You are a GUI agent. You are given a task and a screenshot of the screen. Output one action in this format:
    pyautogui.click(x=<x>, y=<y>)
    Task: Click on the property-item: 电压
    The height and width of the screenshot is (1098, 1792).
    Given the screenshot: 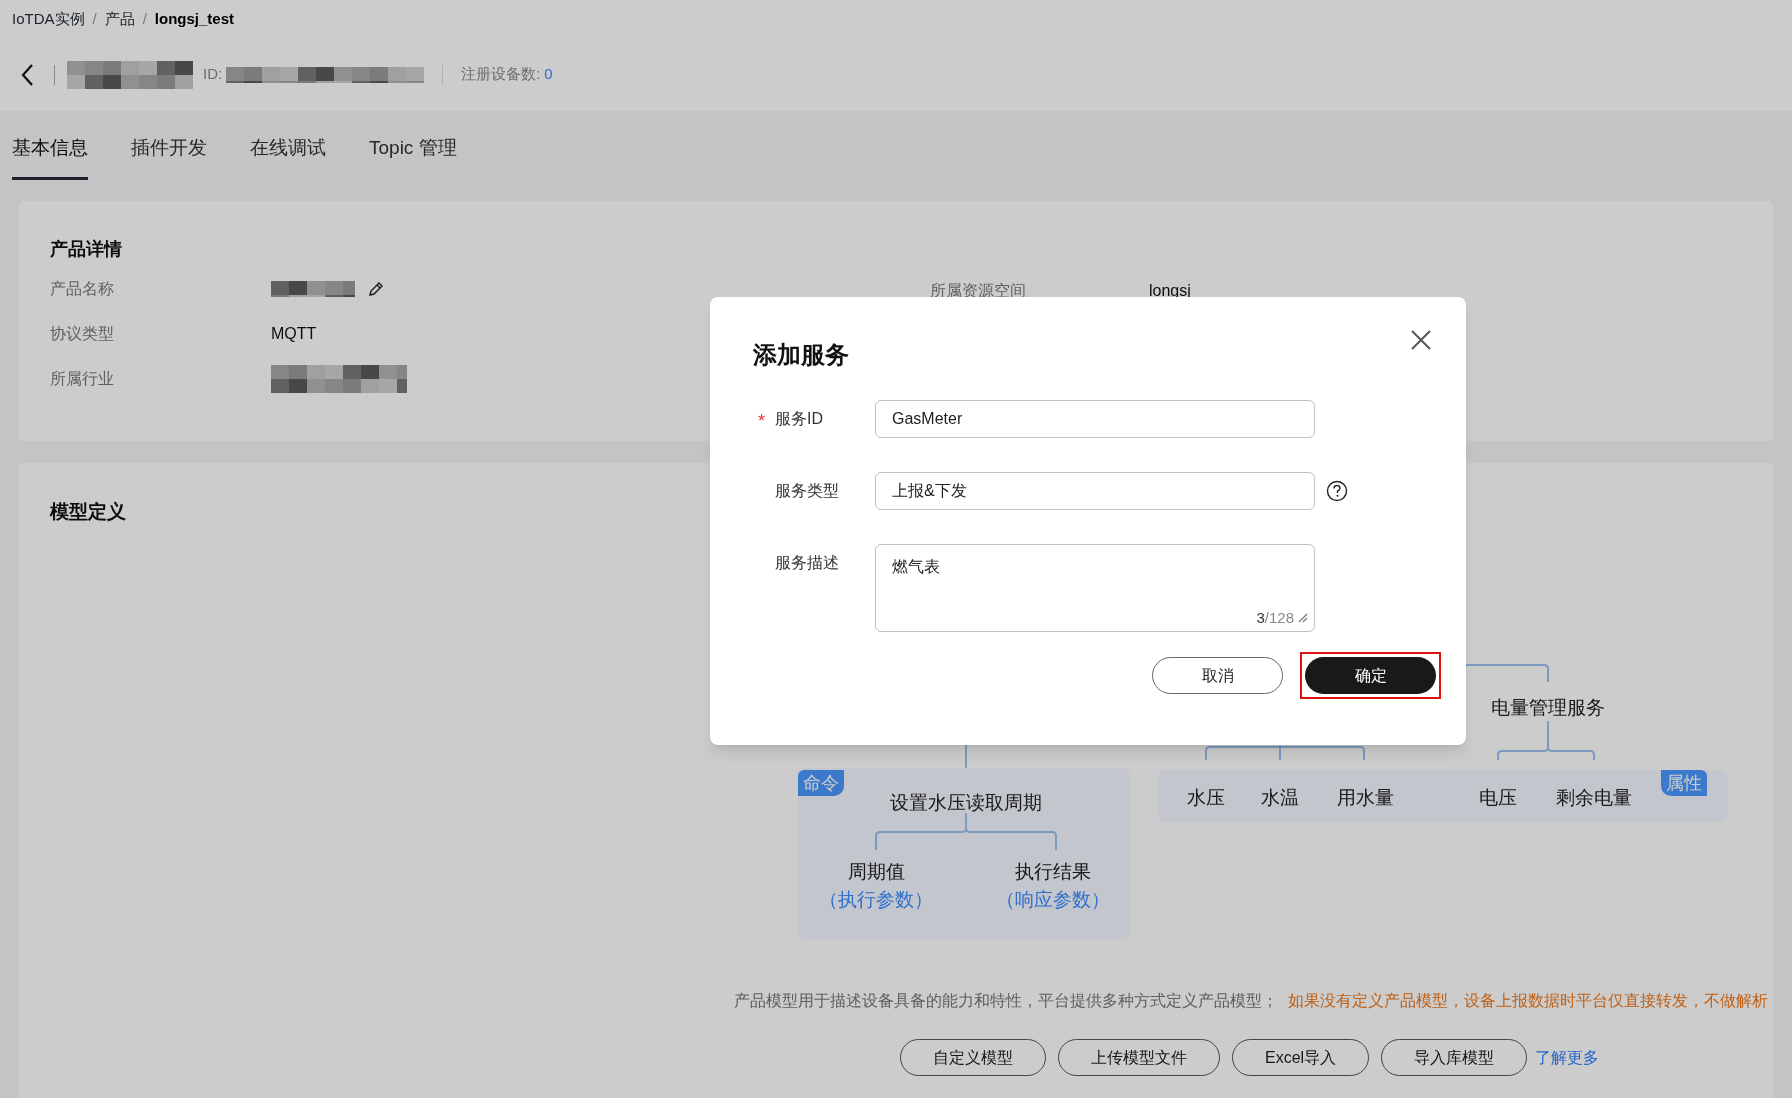 What is the action you would take?
    pyautogui.click(x=1498, y=798)
    